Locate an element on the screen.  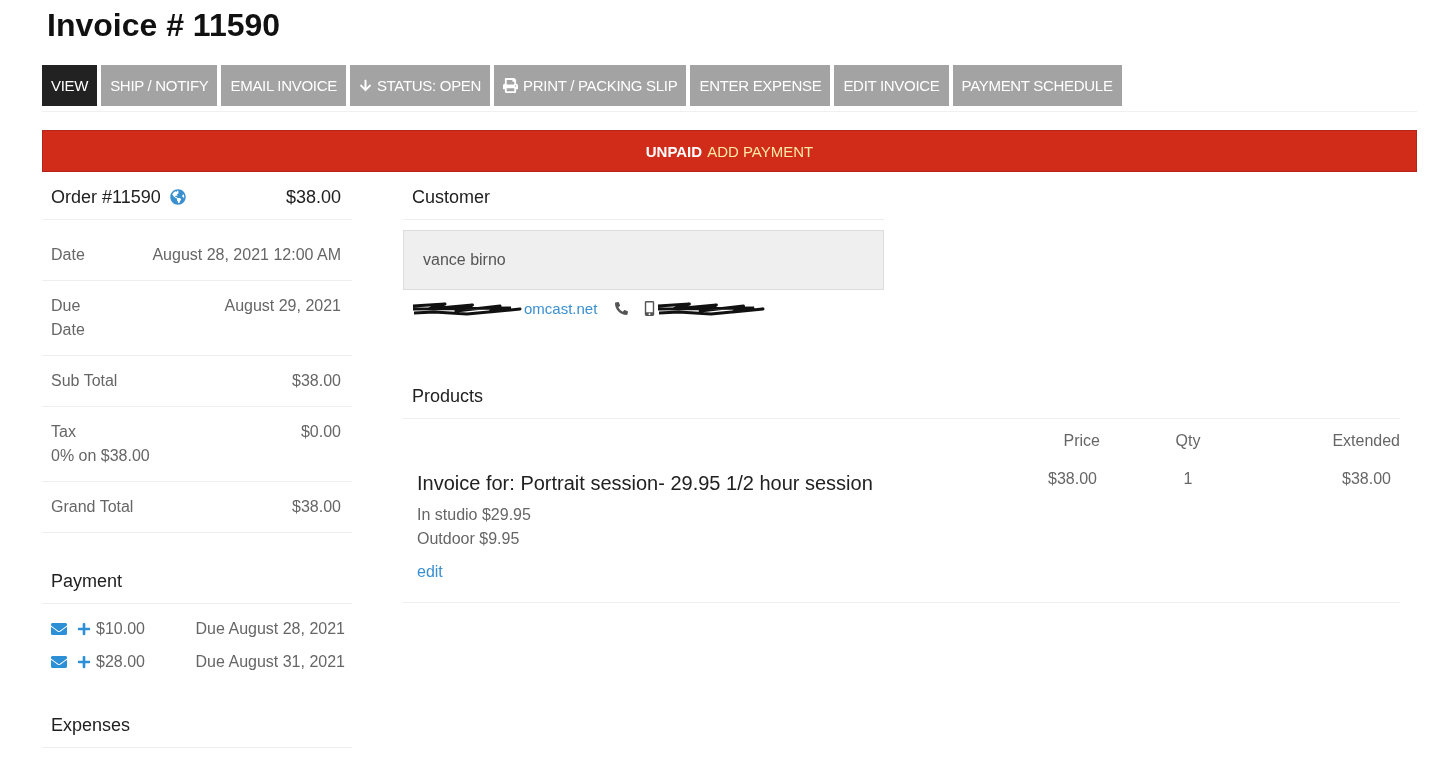
product-option: In studio $29.95 is located at coordinates (474, 515).